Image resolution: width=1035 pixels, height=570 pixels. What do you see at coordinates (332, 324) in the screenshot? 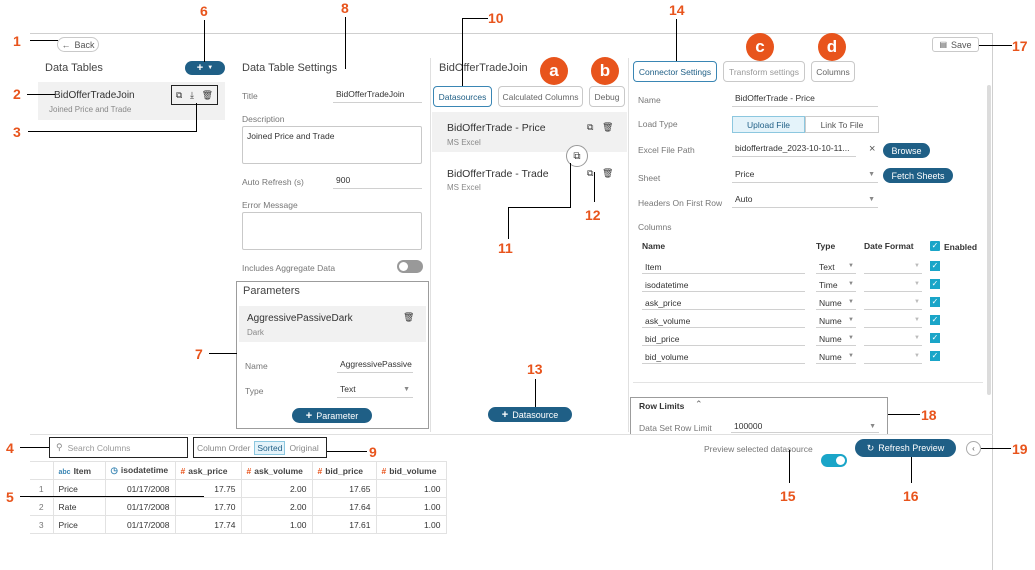
I see `parameter-item: AggressivePassiveDark Dark 🗑` at bounding box center [332, 324].